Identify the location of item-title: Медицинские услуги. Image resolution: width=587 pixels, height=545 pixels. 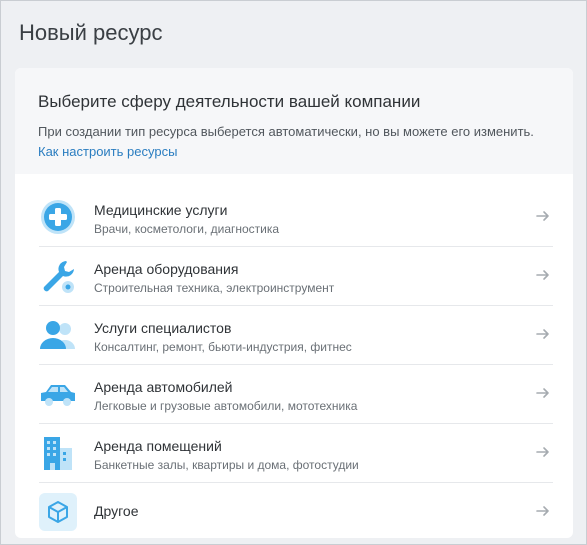
(161, 210).